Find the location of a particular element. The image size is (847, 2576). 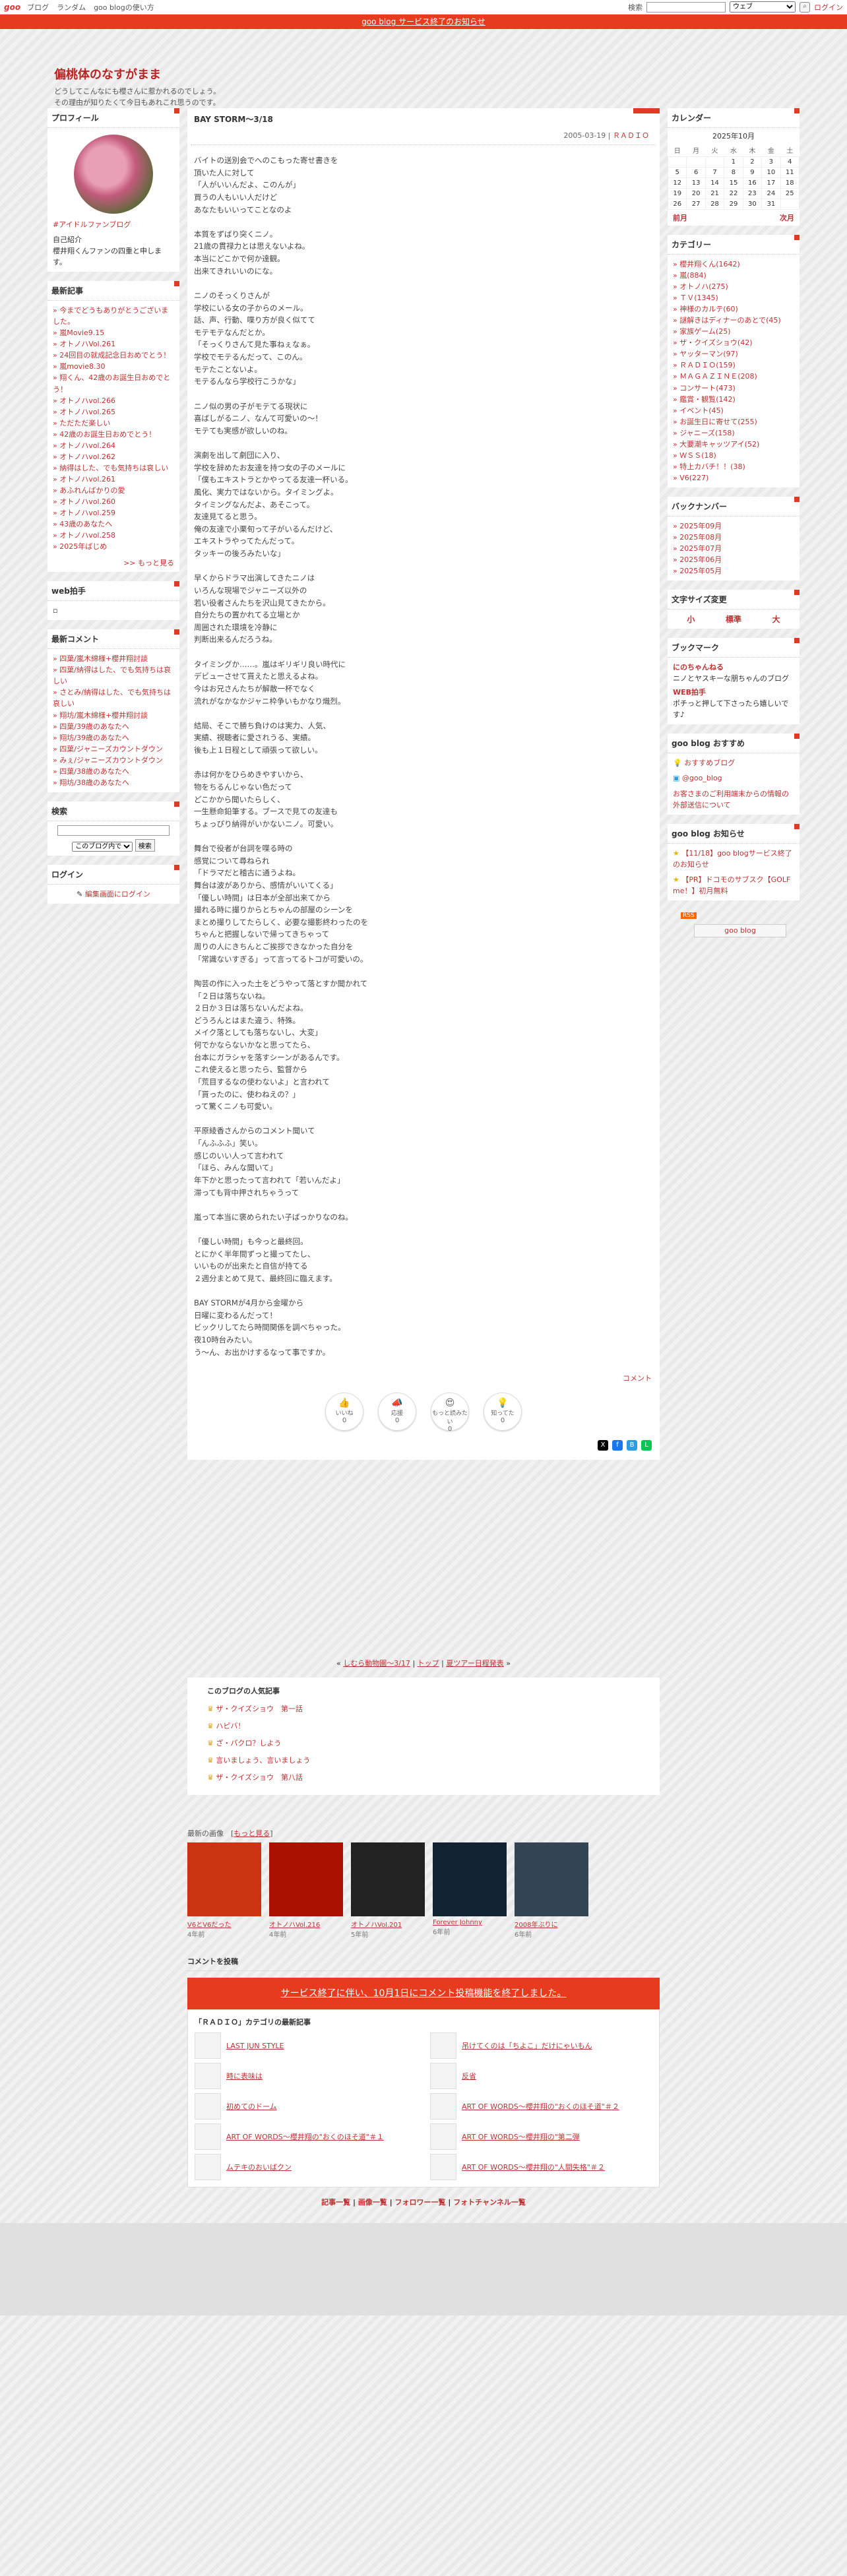

bookmark-link-1: にのちゃんねる is located at coordinates (733, 667).